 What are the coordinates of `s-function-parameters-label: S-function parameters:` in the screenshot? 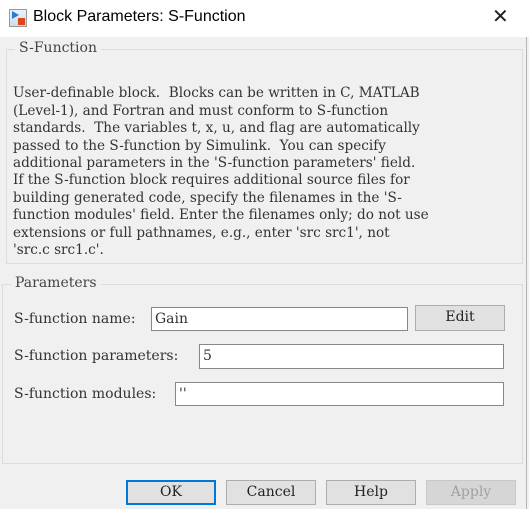 It's located at (96, 356).